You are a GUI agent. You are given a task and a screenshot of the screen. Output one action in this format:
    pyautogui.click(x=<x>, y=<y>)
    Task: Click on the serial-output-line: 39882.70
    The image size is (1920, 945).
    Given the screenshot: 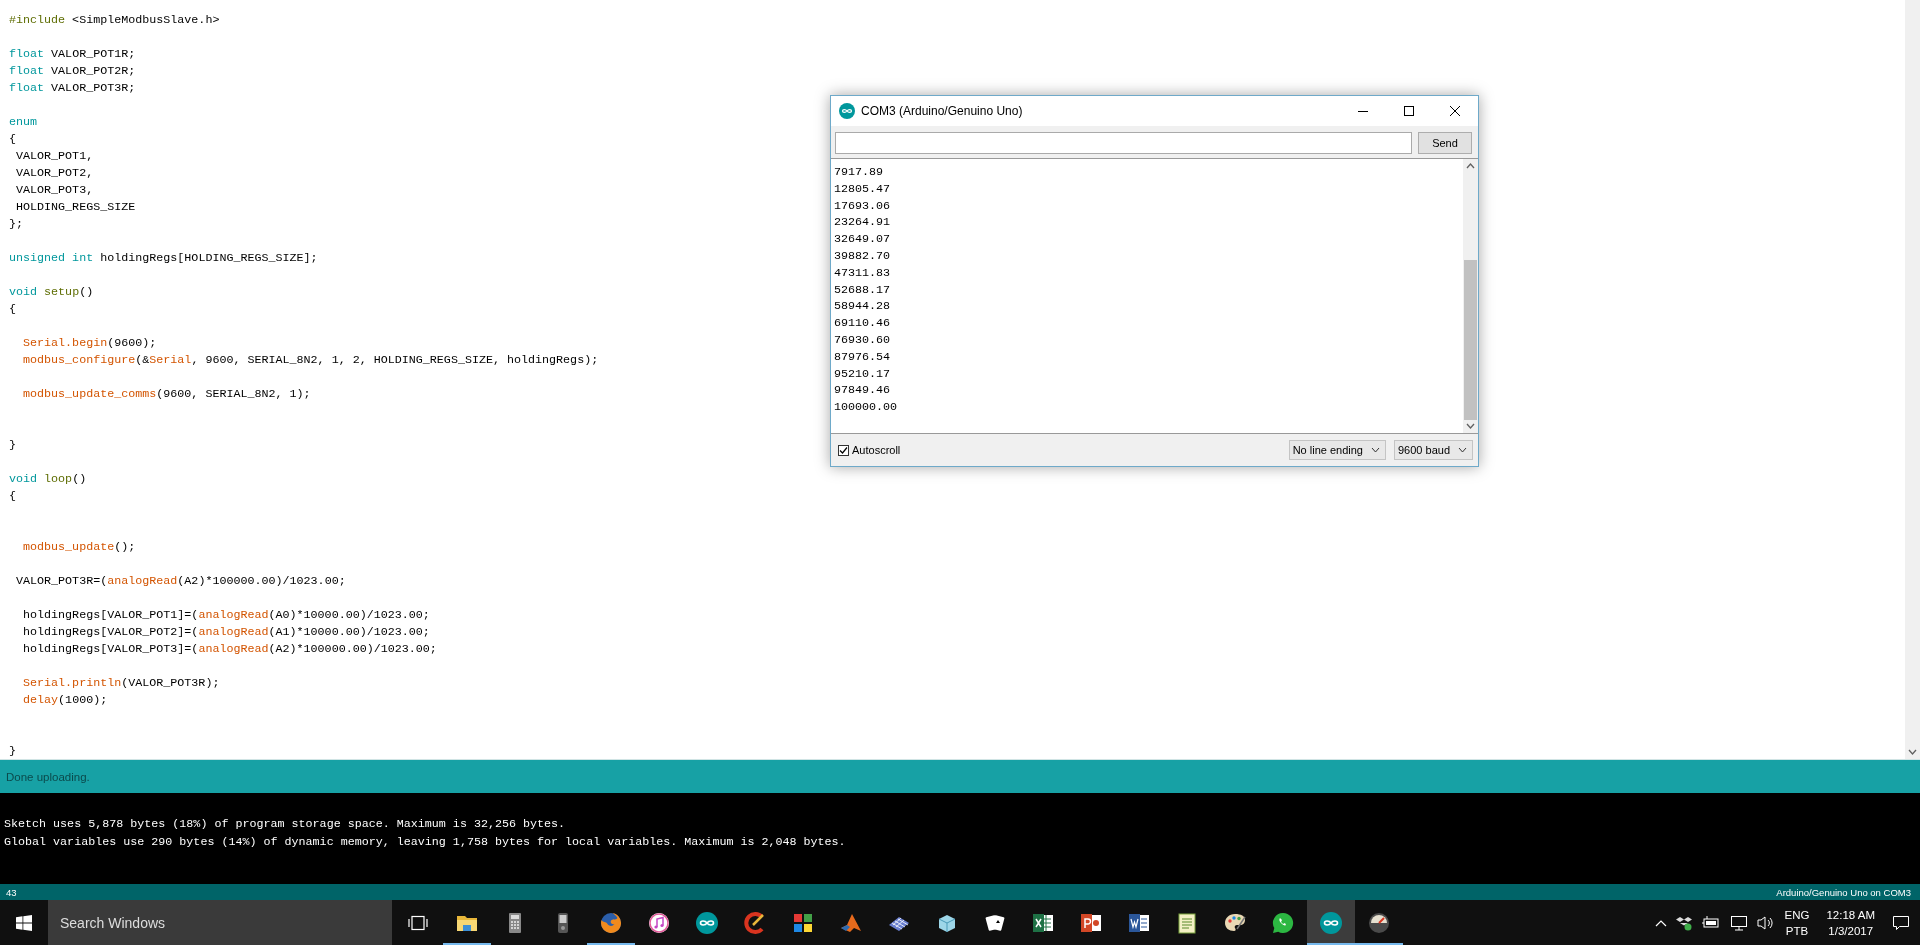 What is the action you would take?
    pyautogui.click(x=863, y=256)
    